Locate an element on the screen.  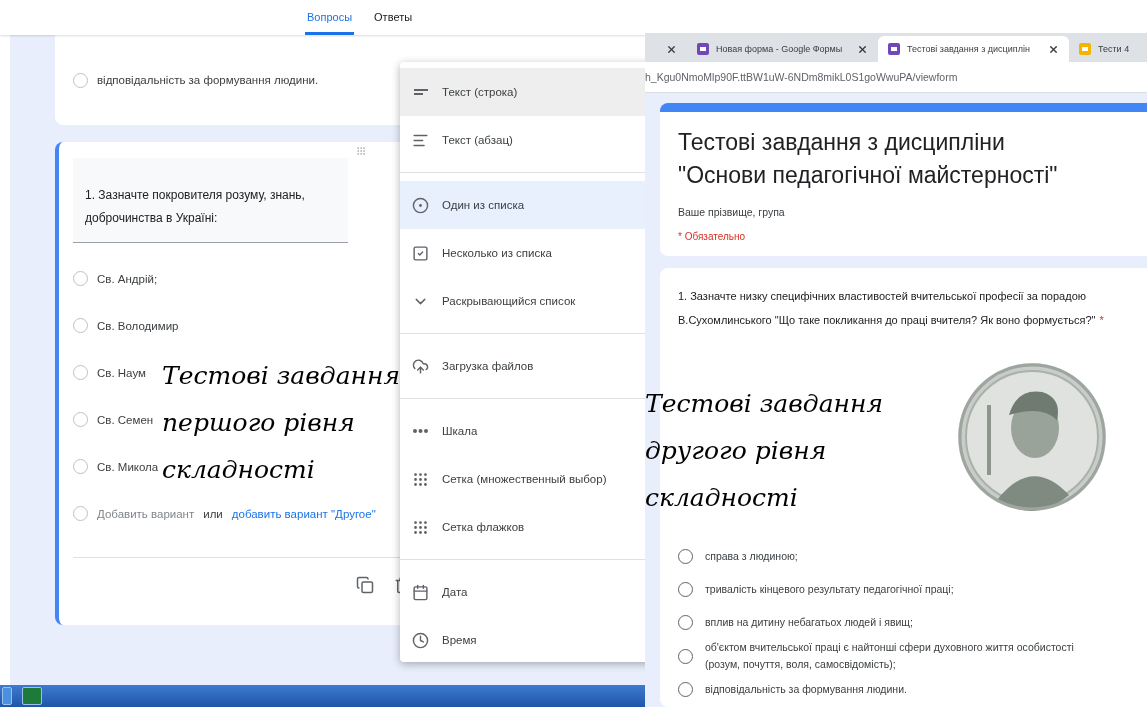
overlay-caption: Тестові завдання першого рівня складності is located at coordinates (281, 423).